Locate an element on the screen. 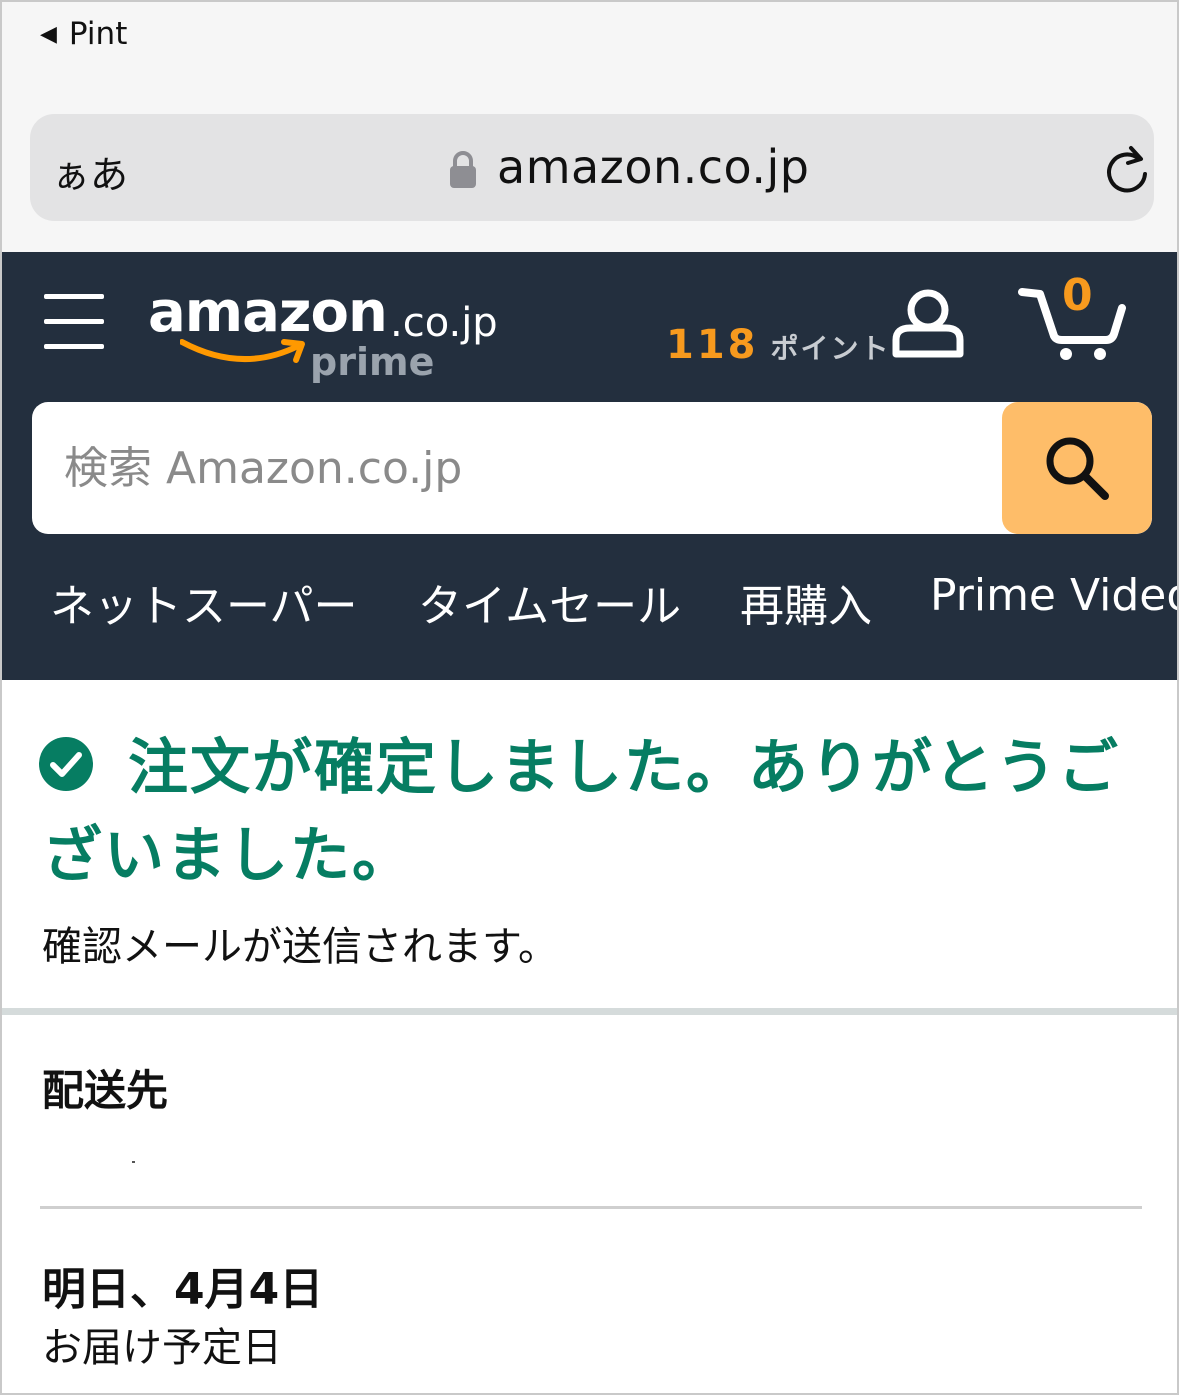 Image resolution: width=1179 pixels, height=1395 pixels. address-bar: ぁあ amazon.co.jp is located at coordinates (592, 167).